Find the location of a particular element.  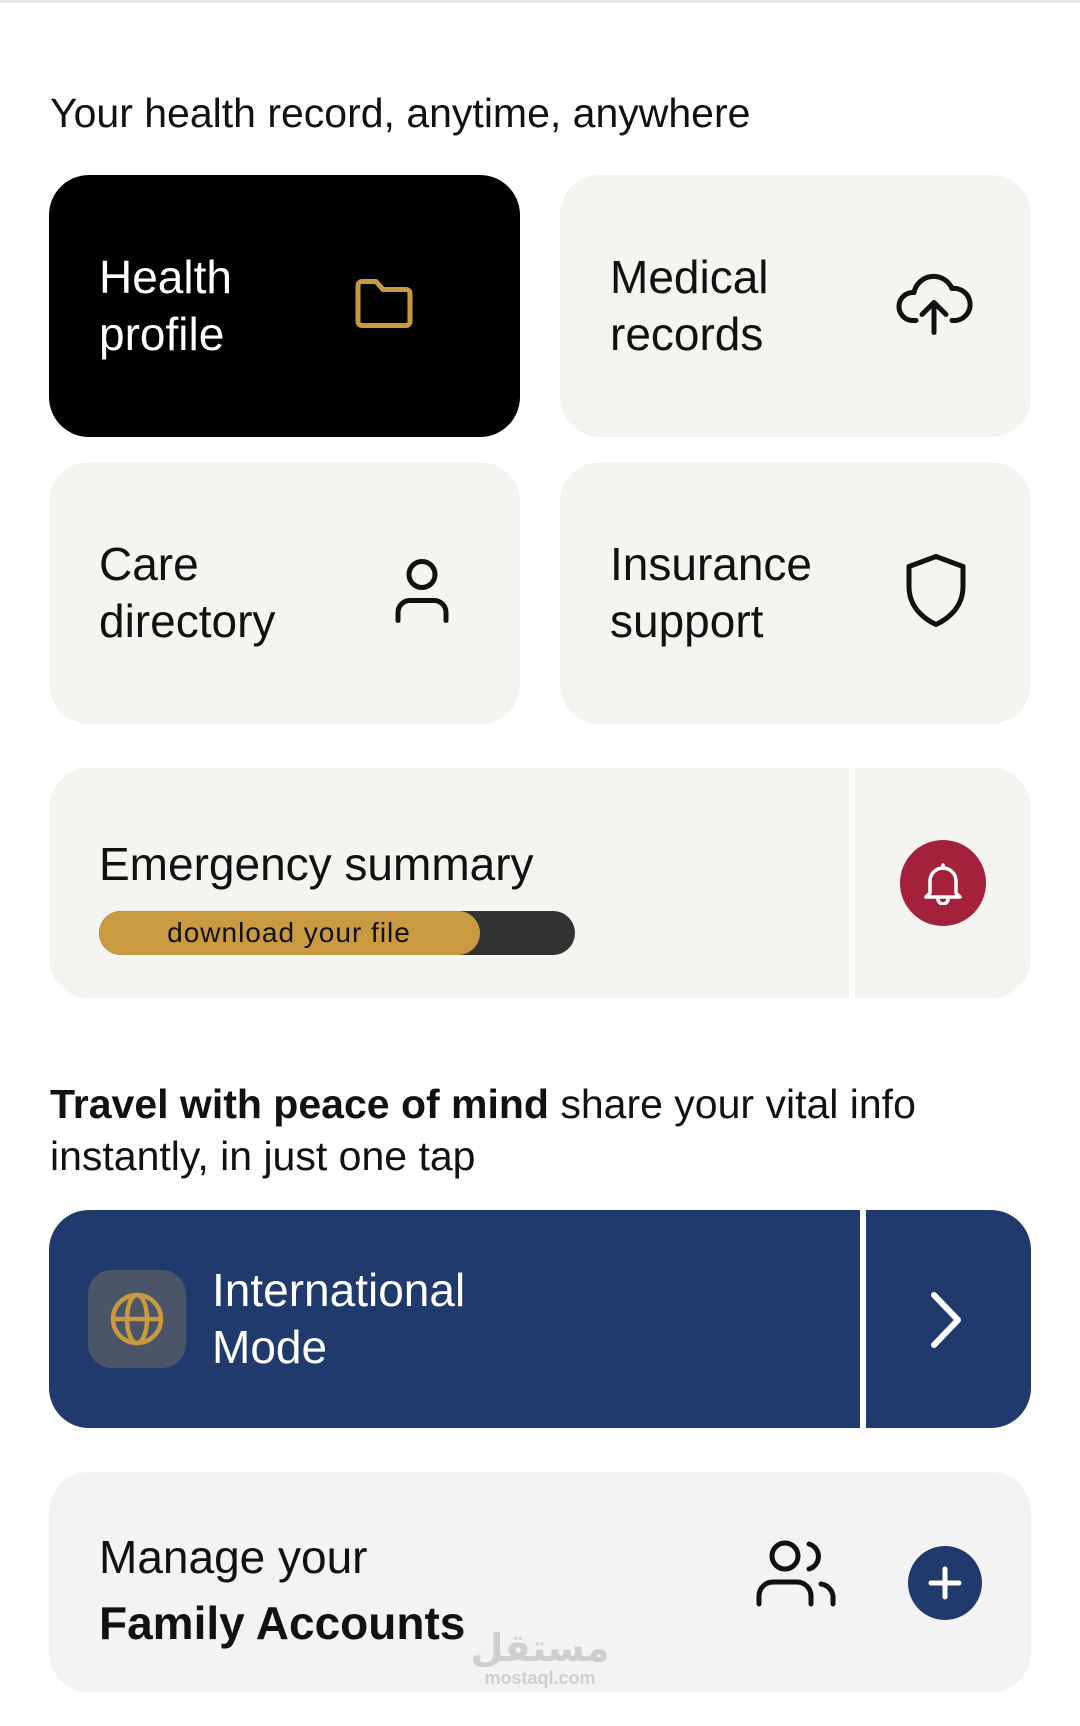

emergency-alert-button is located at coordinates (943, 883).